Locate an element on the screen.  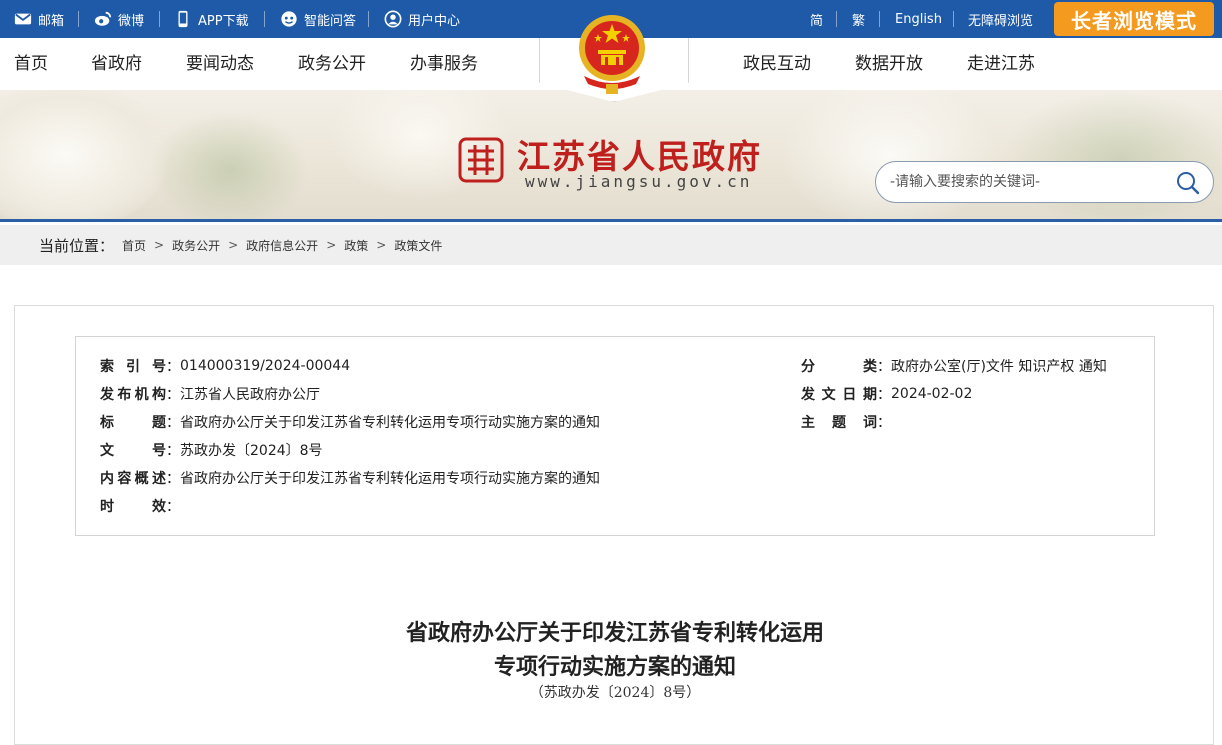
phone-icon is located at coordinates (183, 19).